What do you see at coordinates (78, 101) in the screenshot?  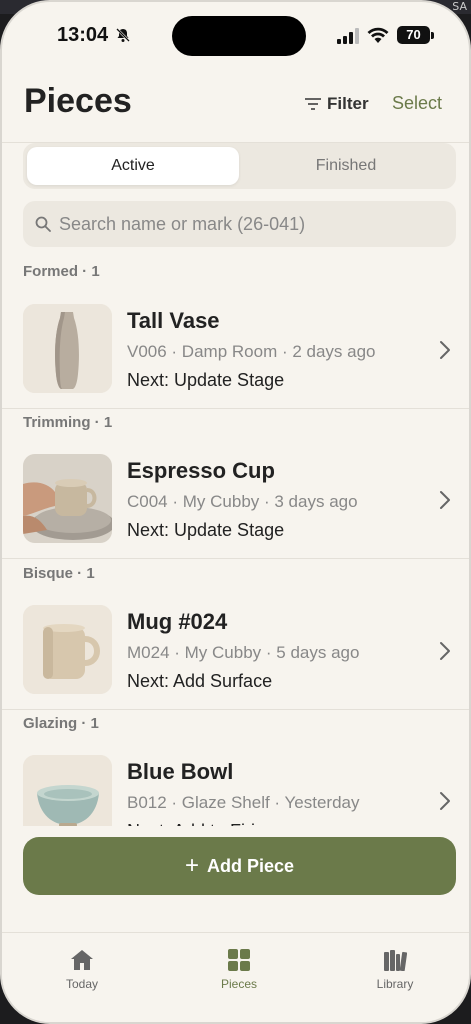 I see `page-title: Pieces` at bounding box center [78, 101].